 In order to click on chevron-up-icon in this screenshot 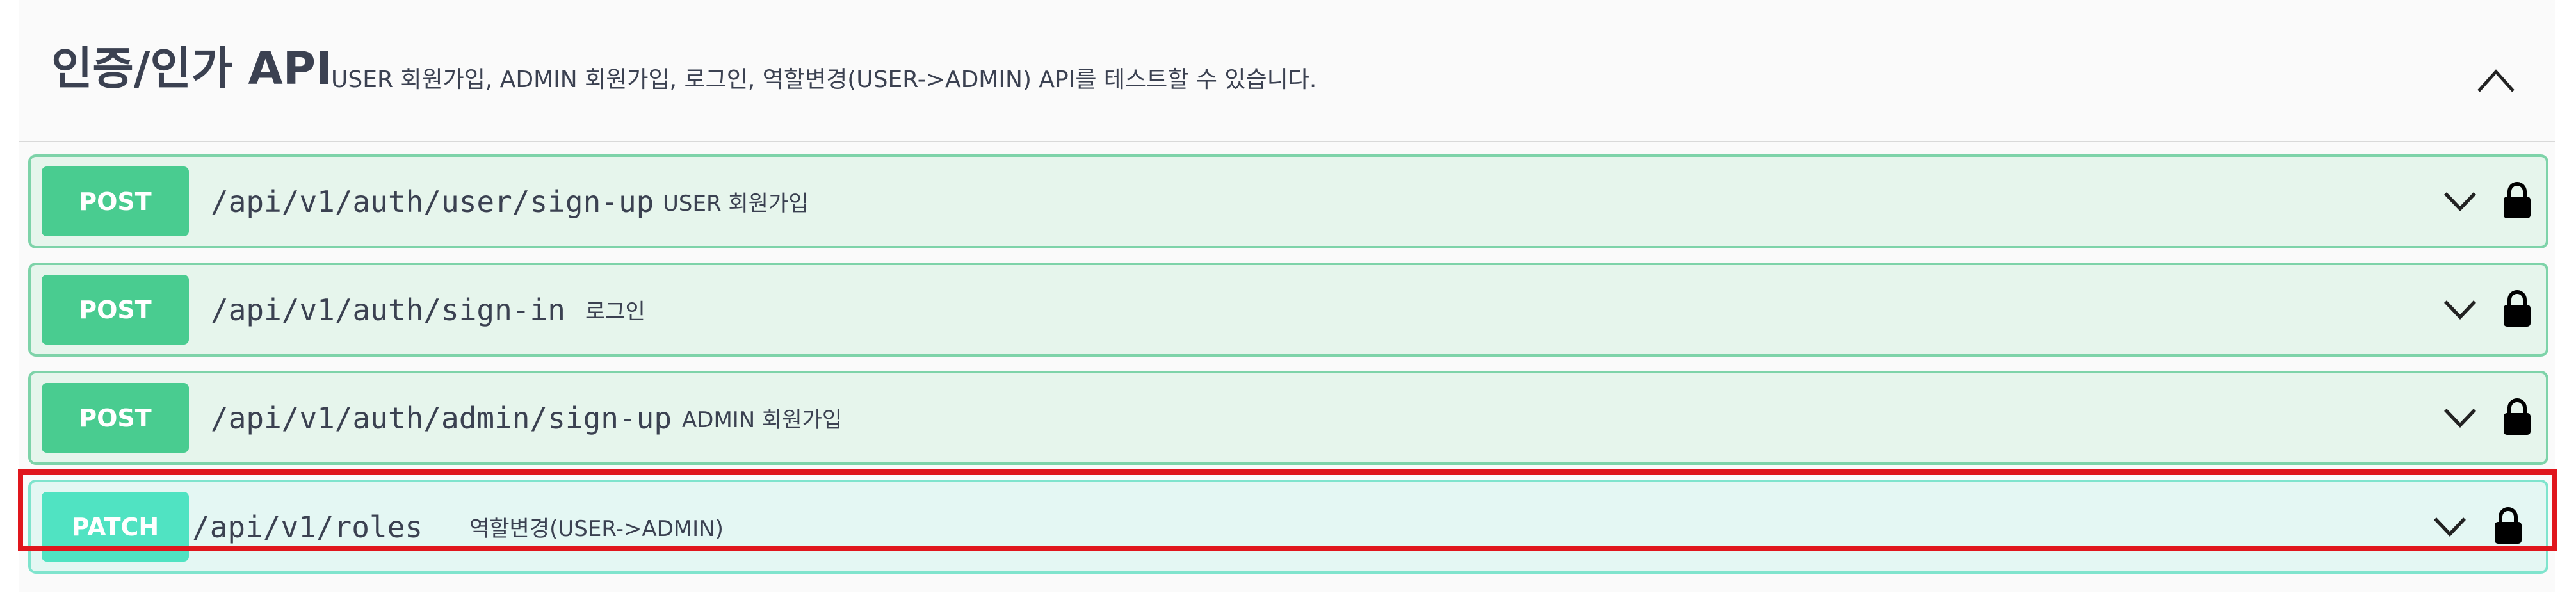, I will do `click(2496, 80)`.